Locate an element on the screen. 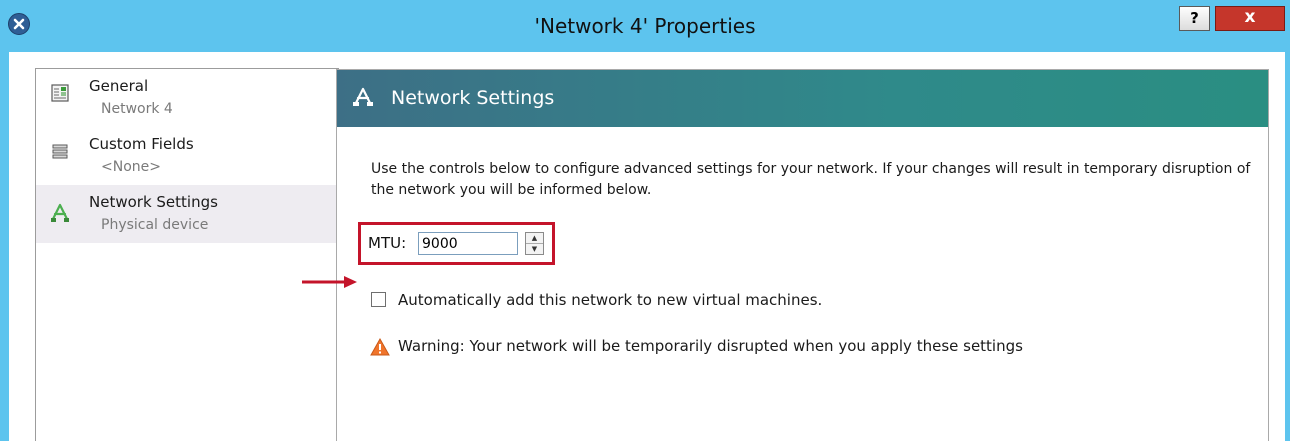 This screenshot has height=441, width=1298. mtu-highlight-box: MTU: ▲ ▼ is located at coordinates (456, 243).